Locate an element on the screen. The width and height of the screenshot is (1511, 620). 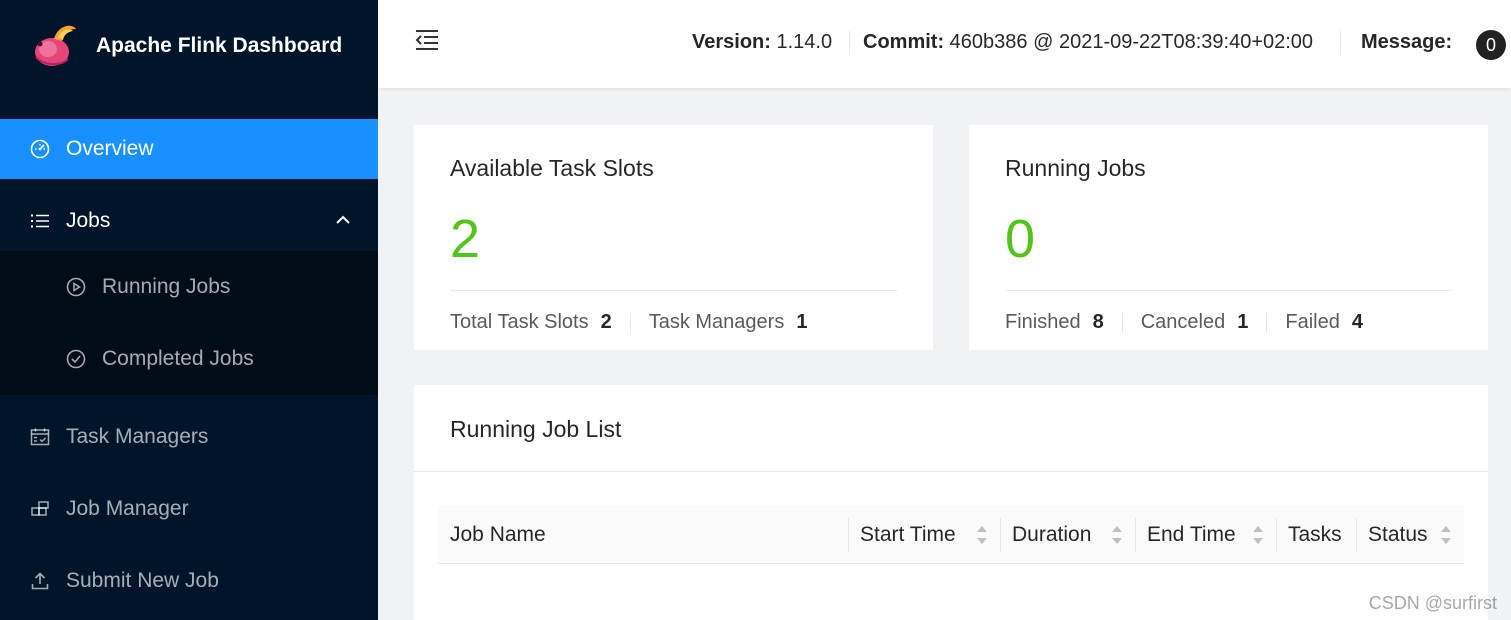
version-value: 1.14.0 is located at coordinates (804, 42).